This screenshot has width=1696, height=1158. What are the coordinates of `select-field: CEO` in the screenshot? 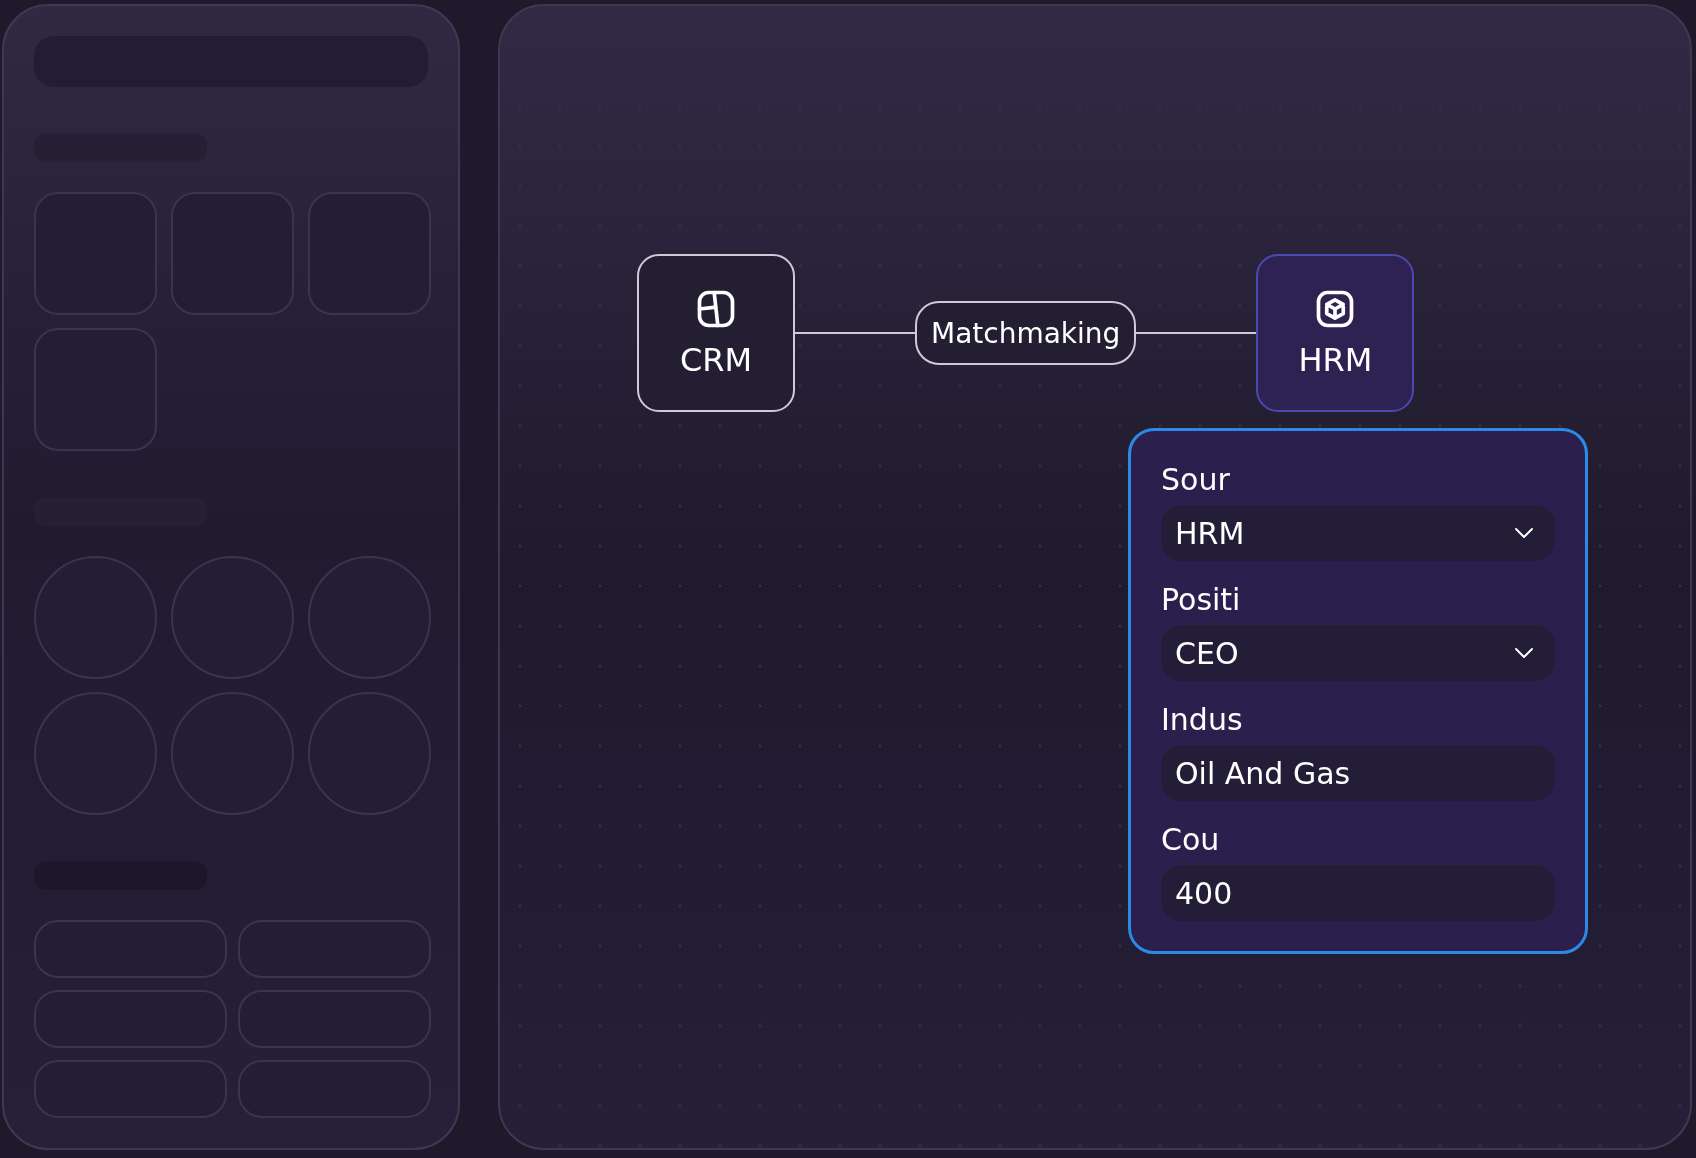 It's located at (1358, 653).